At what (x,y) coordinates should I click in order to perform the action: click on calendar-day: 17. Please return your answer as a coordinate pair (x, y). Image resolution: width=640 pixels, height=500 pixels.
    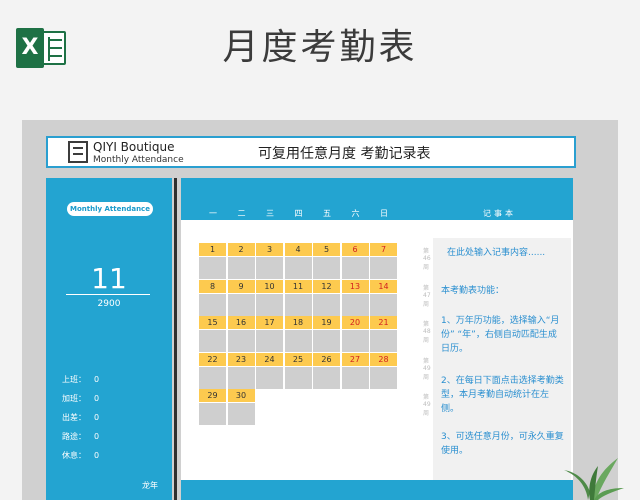
    Looking at the image, I should click on (269, 334).